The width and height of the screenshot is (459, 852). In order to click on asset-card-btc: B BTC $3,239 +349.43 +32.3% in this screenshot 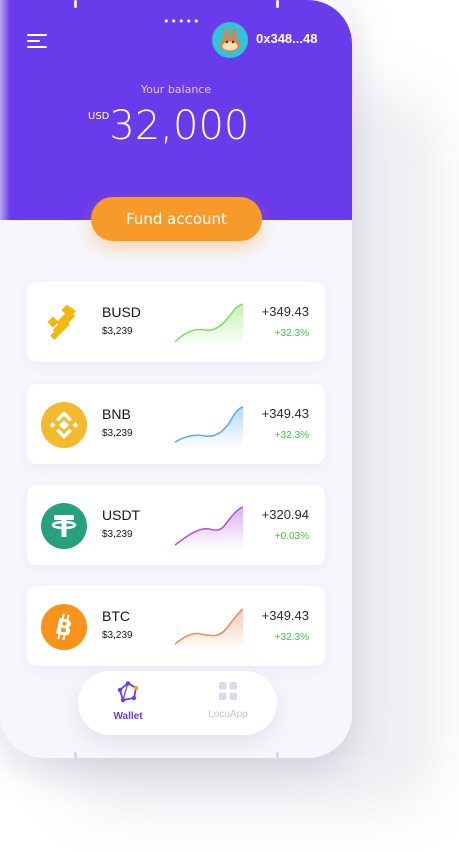, I will do `click(176, 626)`.